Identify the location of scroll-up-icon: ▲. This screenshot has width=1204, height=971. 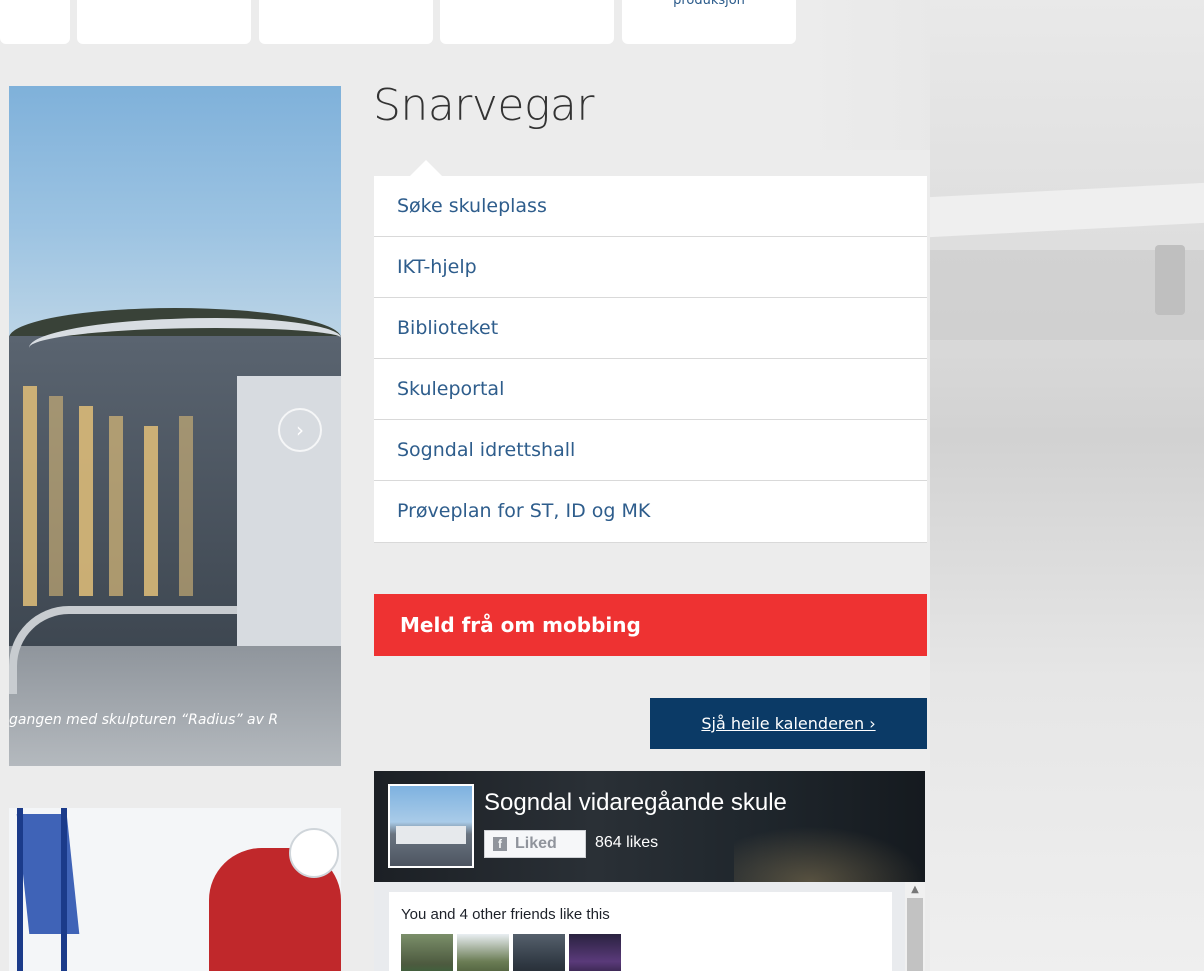
(915, 890).